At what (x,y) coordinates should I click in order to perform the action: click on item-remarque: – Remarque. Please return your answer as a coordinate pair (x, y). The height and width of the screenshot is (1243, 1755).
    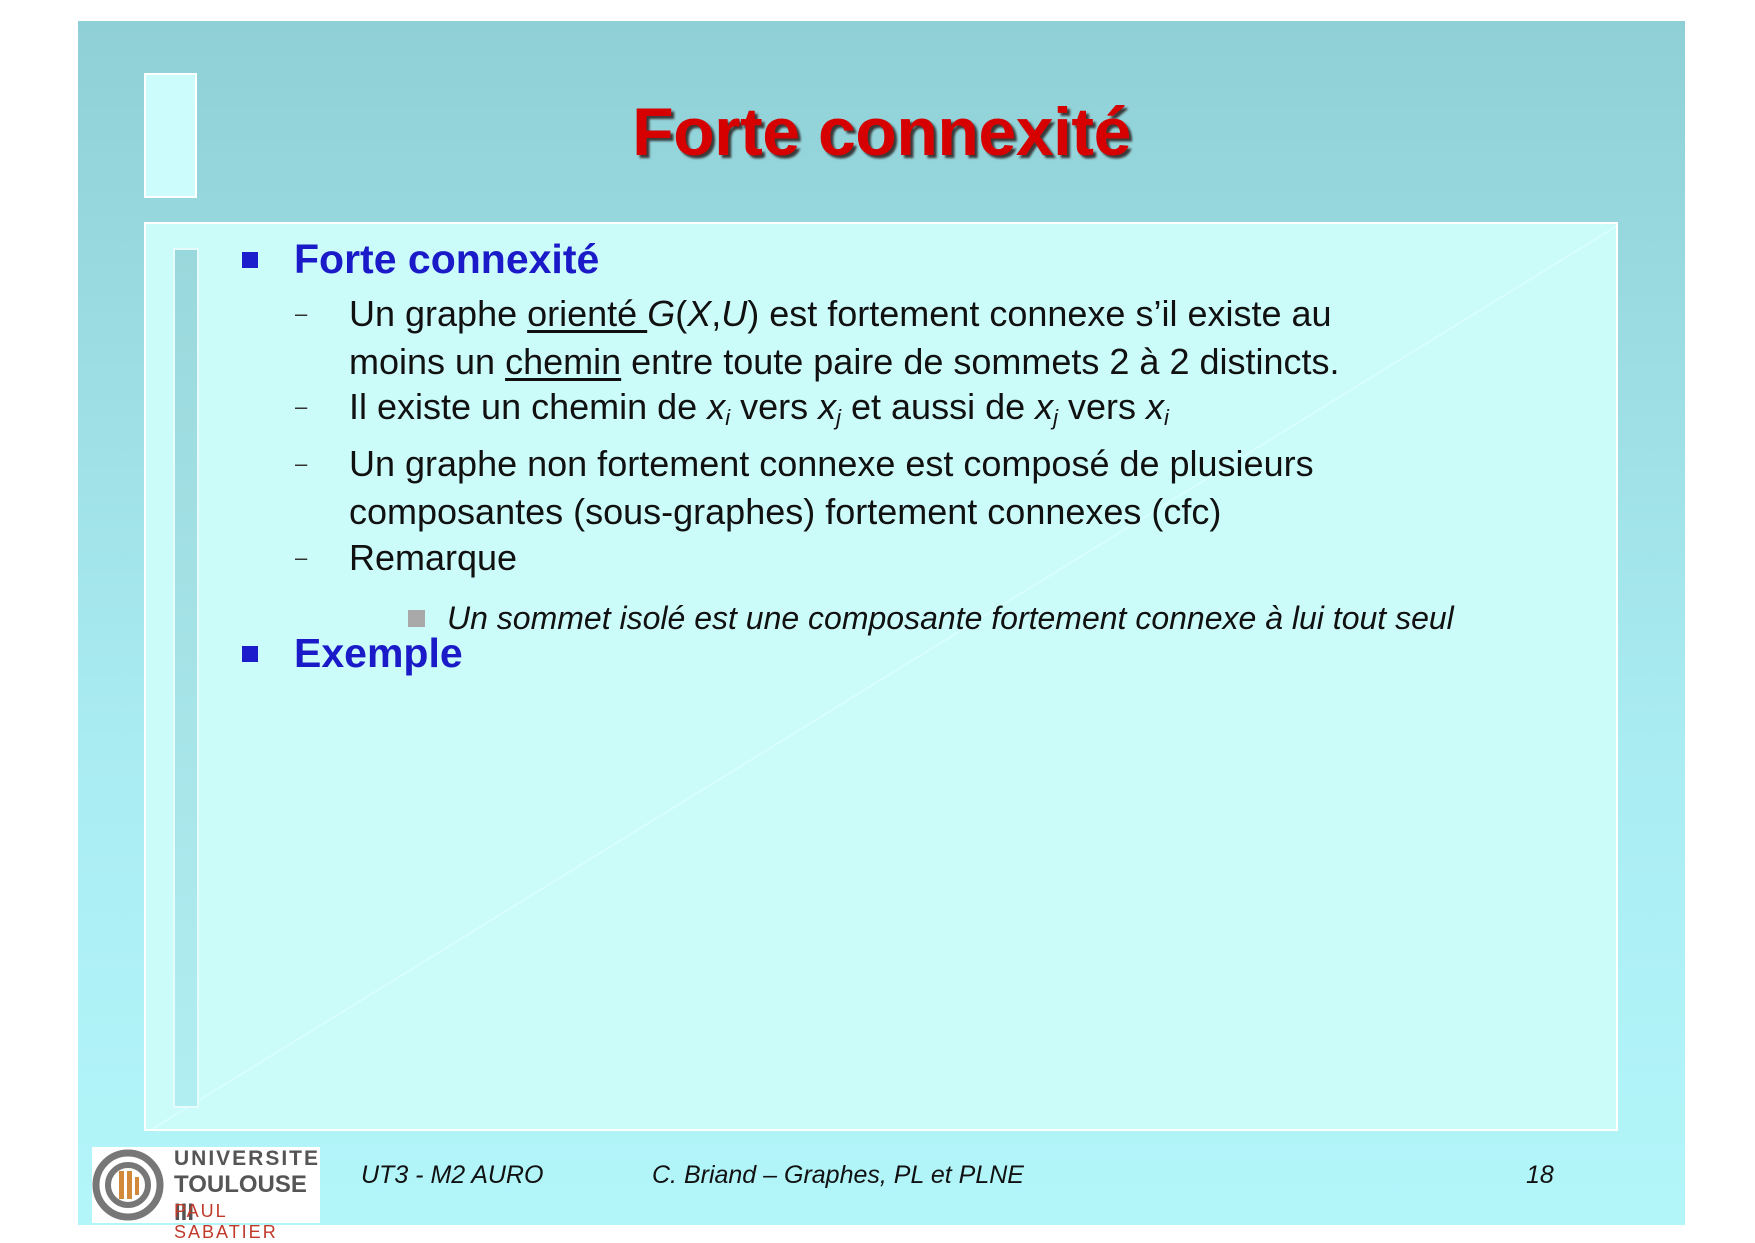
    Looking at the image, I should click on (912, 558).